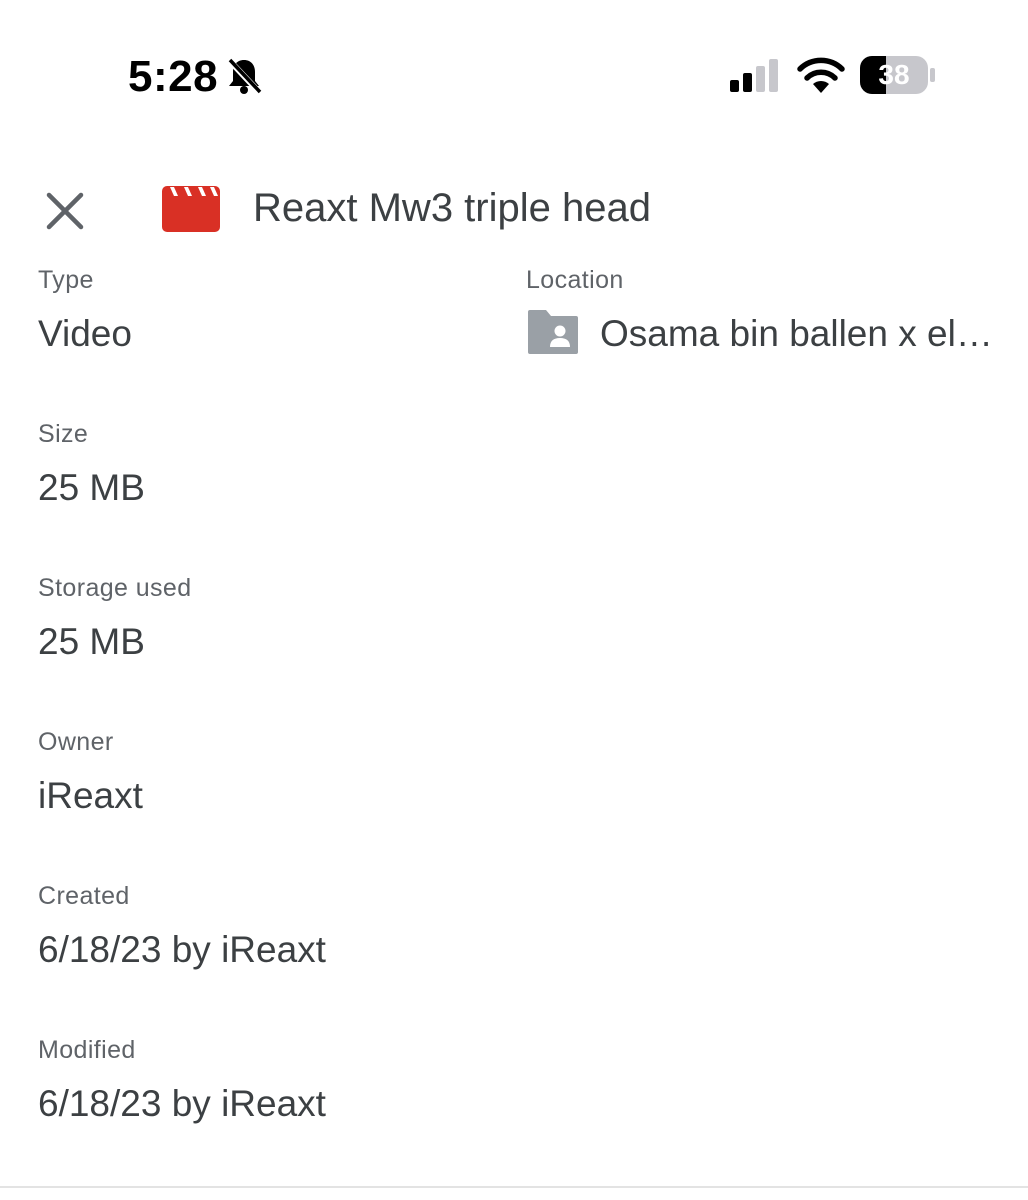 The width and height of the screenshot is (1028, 1200). Describe the element at coordinates (91, 487) in the screenshot. I see `size-value: 25 MB` at that location.